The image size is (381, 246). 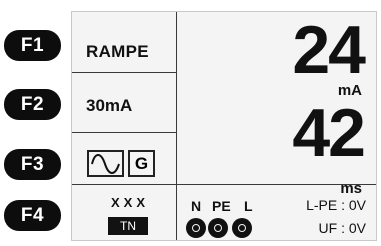 I want to click on terminal-n-label: N, so click(x=196, y=206).